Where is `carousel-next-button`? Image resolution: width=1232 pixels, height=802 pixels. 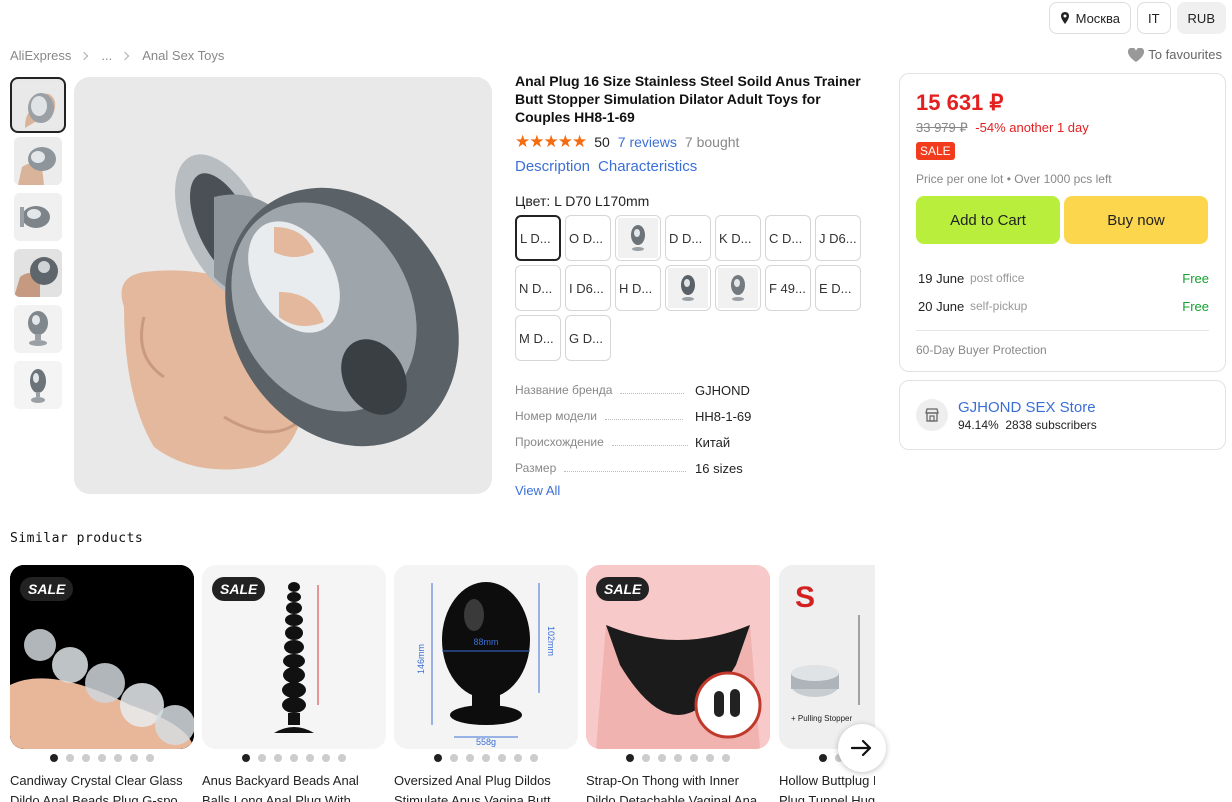
carousel-next-button is located at coordinates (862, 748).